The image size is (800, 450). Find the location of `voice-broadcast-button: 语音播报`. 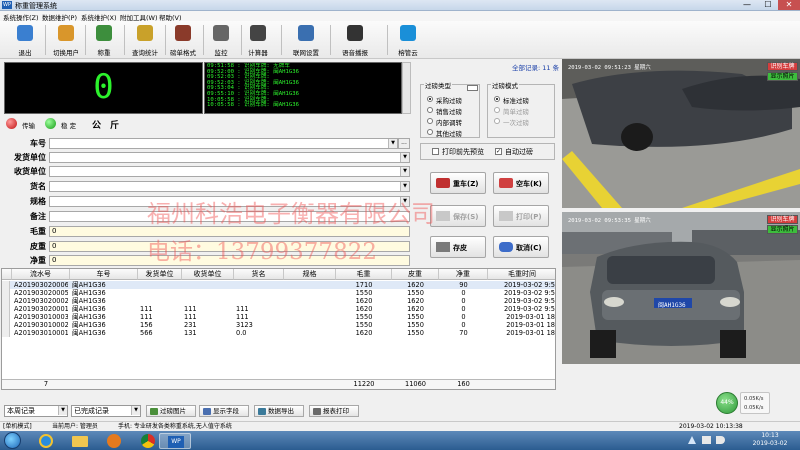

voice-broadcast-button: 语音播报 is located at coordinates (355, 40).